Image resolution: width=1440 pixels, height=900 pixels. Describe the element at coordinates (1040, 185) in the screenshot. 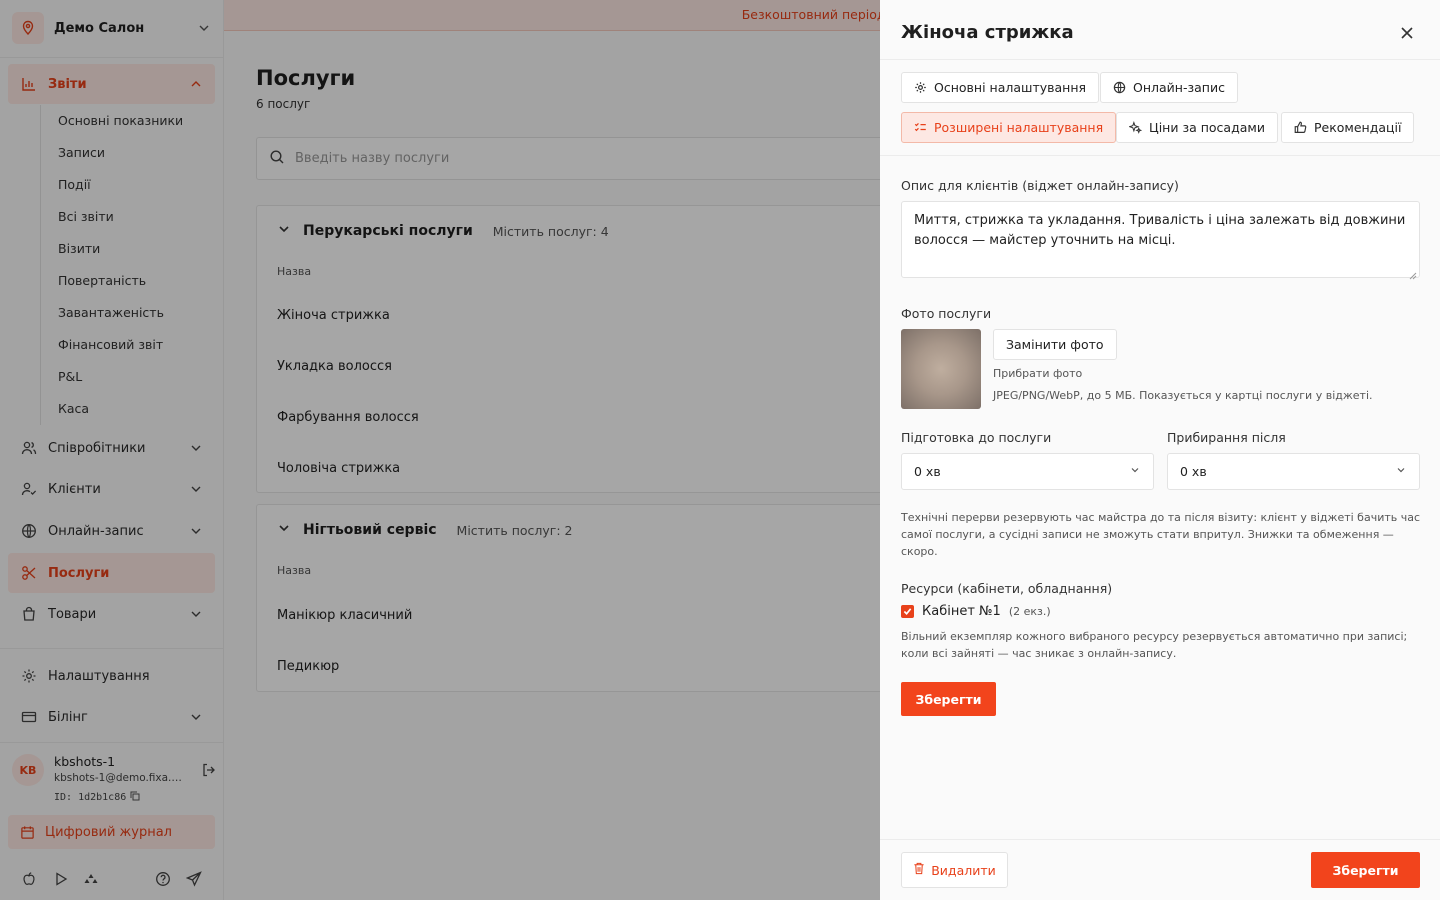

I see `description-label: Опис для клієнтів (віджет онлайн-запису)` at that location.